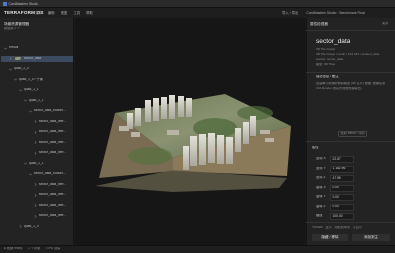 This screenshot has height=253, width=395. I want to click on import-export-button: 导入 / 导出, so click(290, 13).